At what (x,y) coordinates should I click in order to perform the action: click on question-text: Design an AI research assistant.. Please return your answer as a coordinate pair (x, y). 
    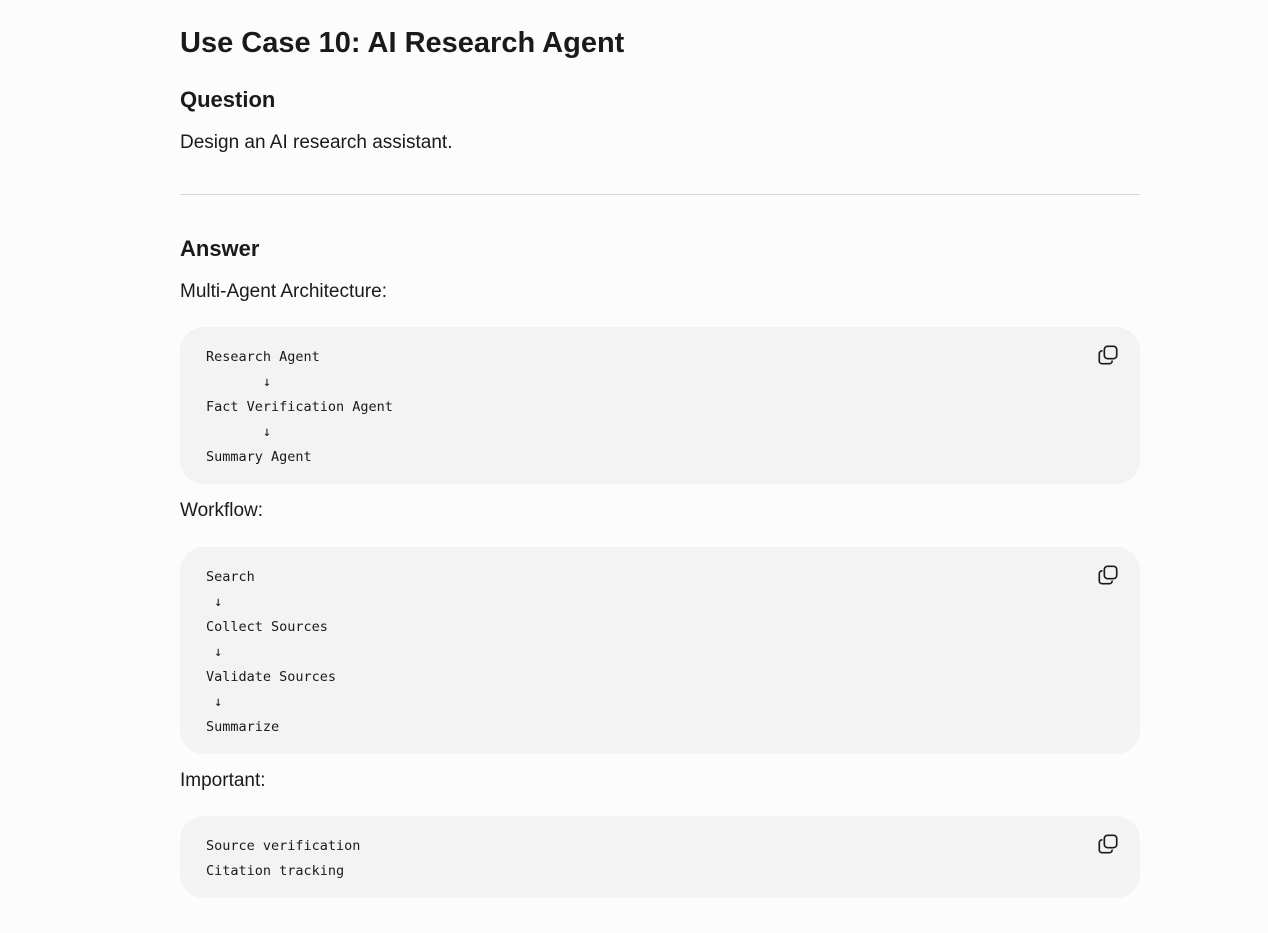
    Looking at the image, I should click on (316, 142).